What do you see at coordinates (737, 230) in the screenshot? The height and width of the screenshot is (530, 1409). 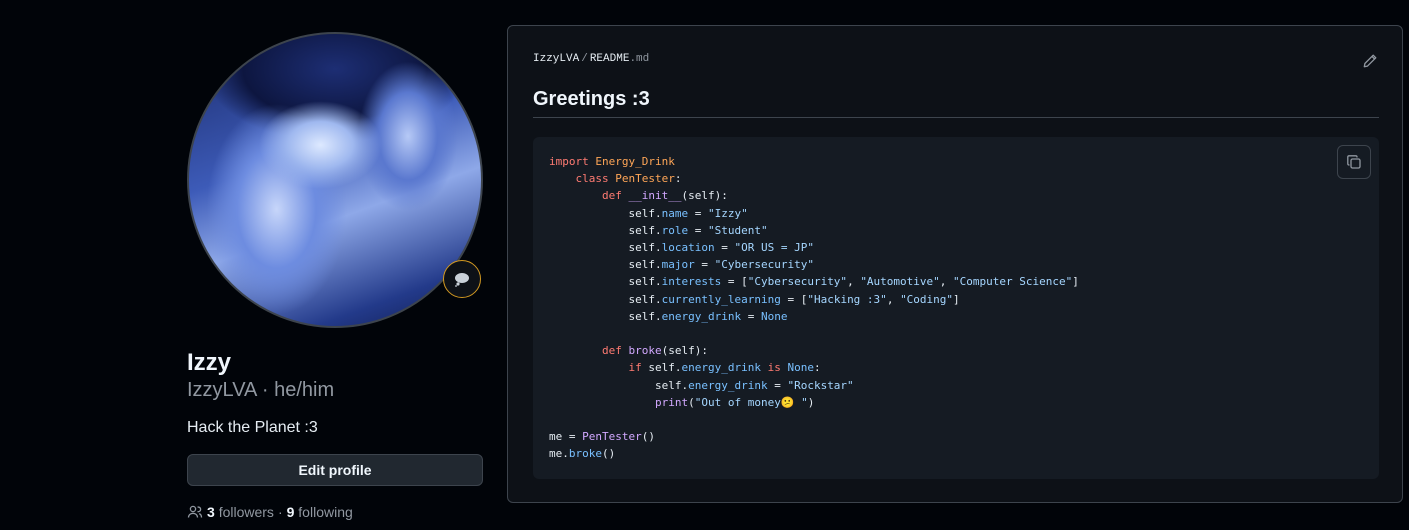 I see `code-token: "Student"` at bounding box center [737, 230].